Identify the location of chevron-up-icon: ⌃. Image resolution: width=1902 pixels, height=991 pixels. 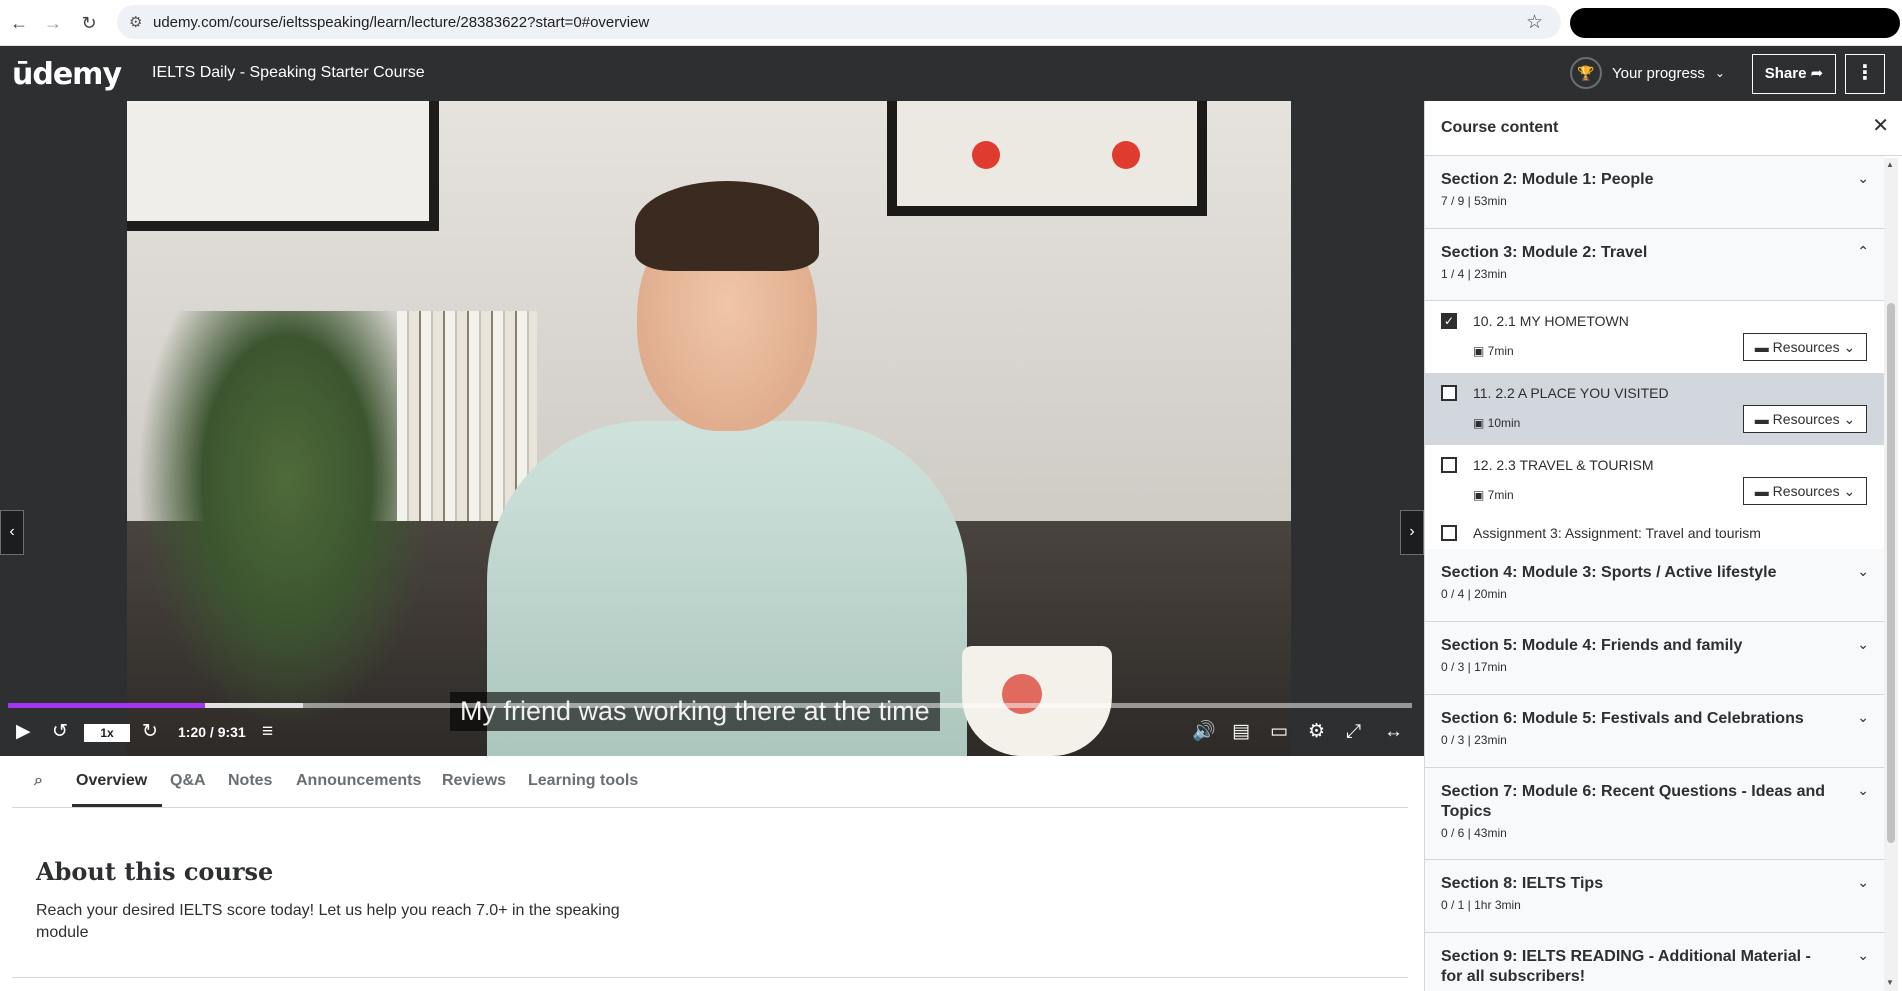
(1863, 251).